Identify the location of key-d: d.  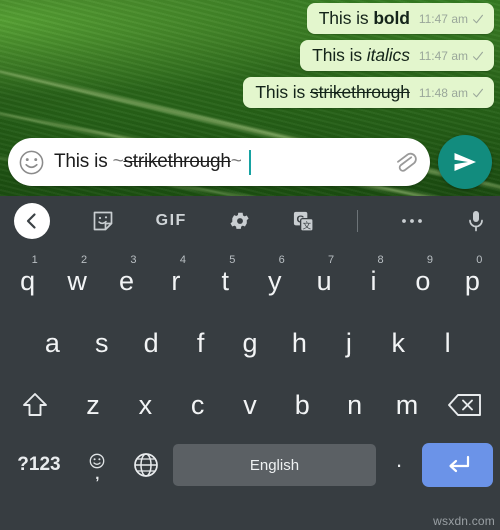
(150, 343).